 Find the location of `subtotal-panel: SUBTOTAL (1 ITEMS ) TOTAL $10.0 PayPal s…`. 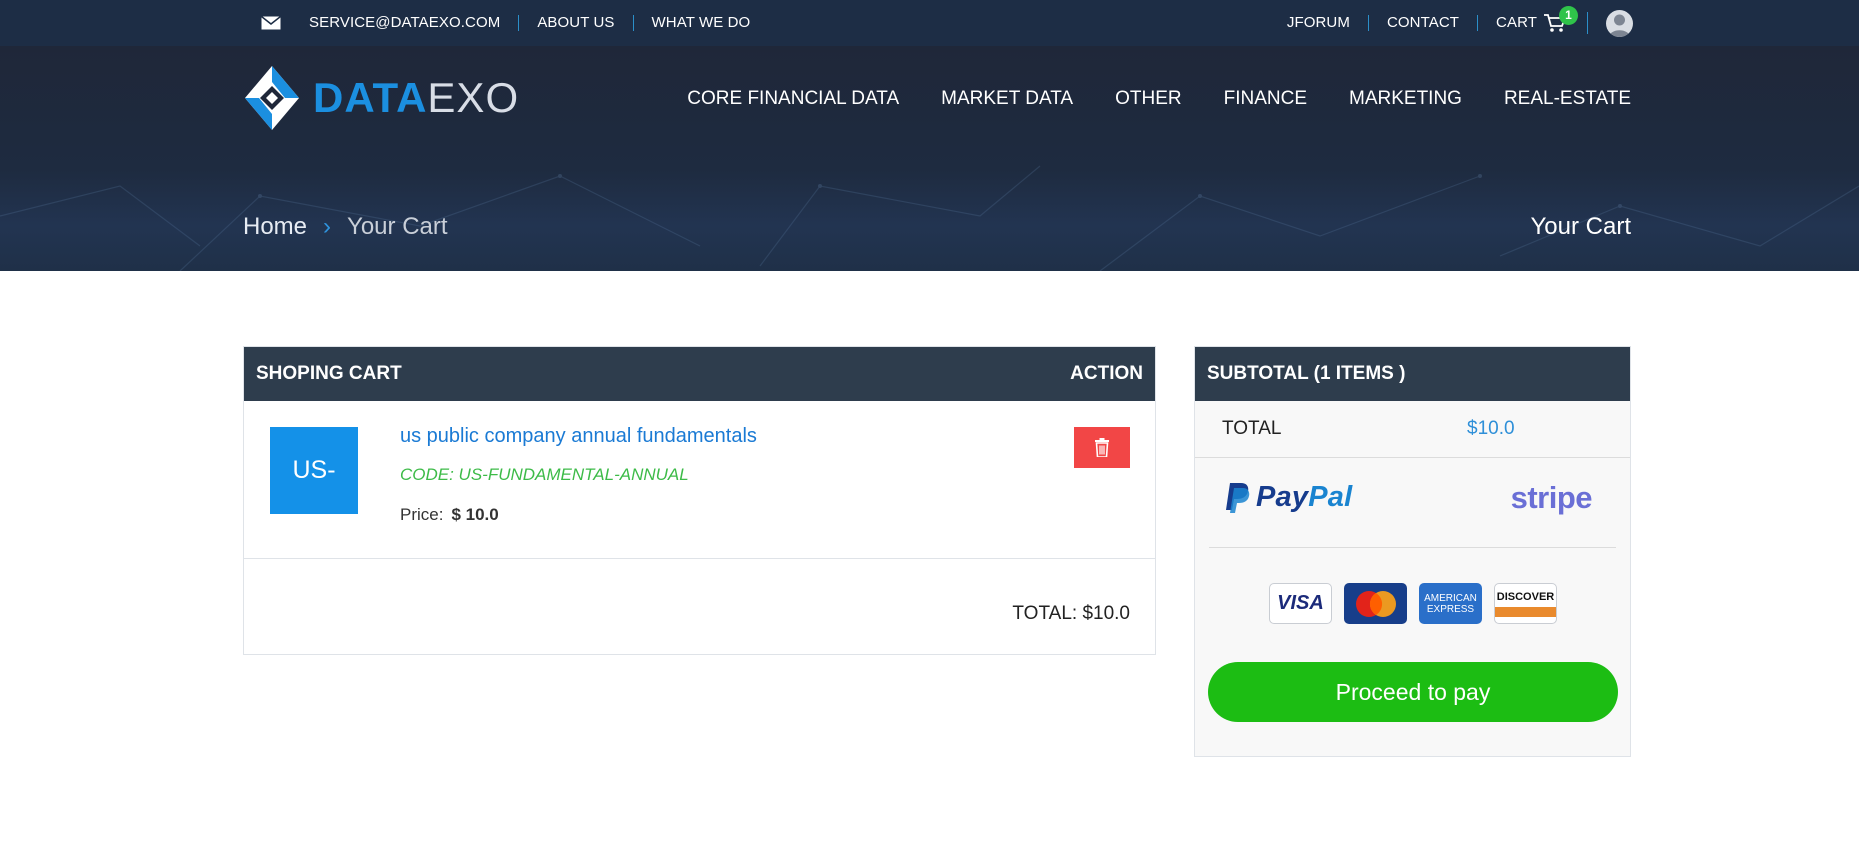

subtotal-panel: SUBTOTAL (1 ITEMS ) TOTAL $10.0 PayPal s… is located at coordinates (1412, 551).